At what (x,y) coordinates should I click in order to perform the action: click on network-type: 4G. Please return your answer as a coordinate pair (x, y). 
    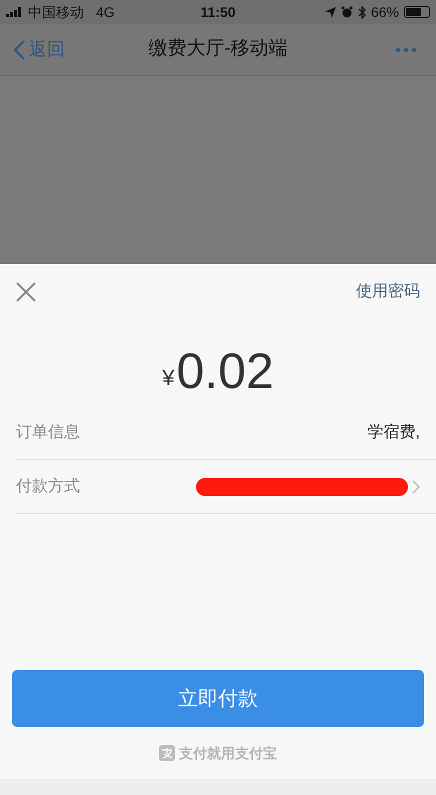
    Looking at the image, I should click on (105, 12).